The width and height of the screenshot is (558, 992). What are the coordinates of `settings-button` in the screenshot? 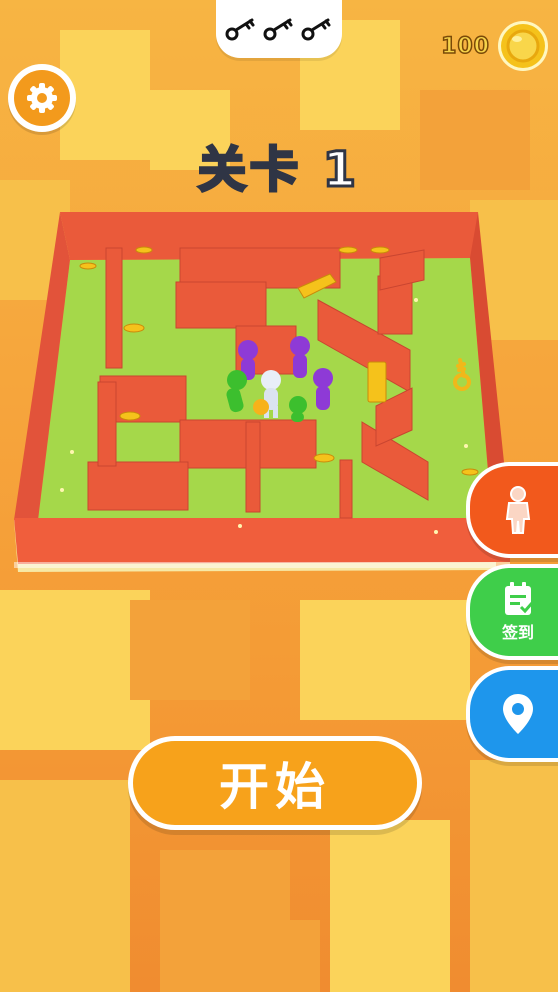 It's located at (42, 98).